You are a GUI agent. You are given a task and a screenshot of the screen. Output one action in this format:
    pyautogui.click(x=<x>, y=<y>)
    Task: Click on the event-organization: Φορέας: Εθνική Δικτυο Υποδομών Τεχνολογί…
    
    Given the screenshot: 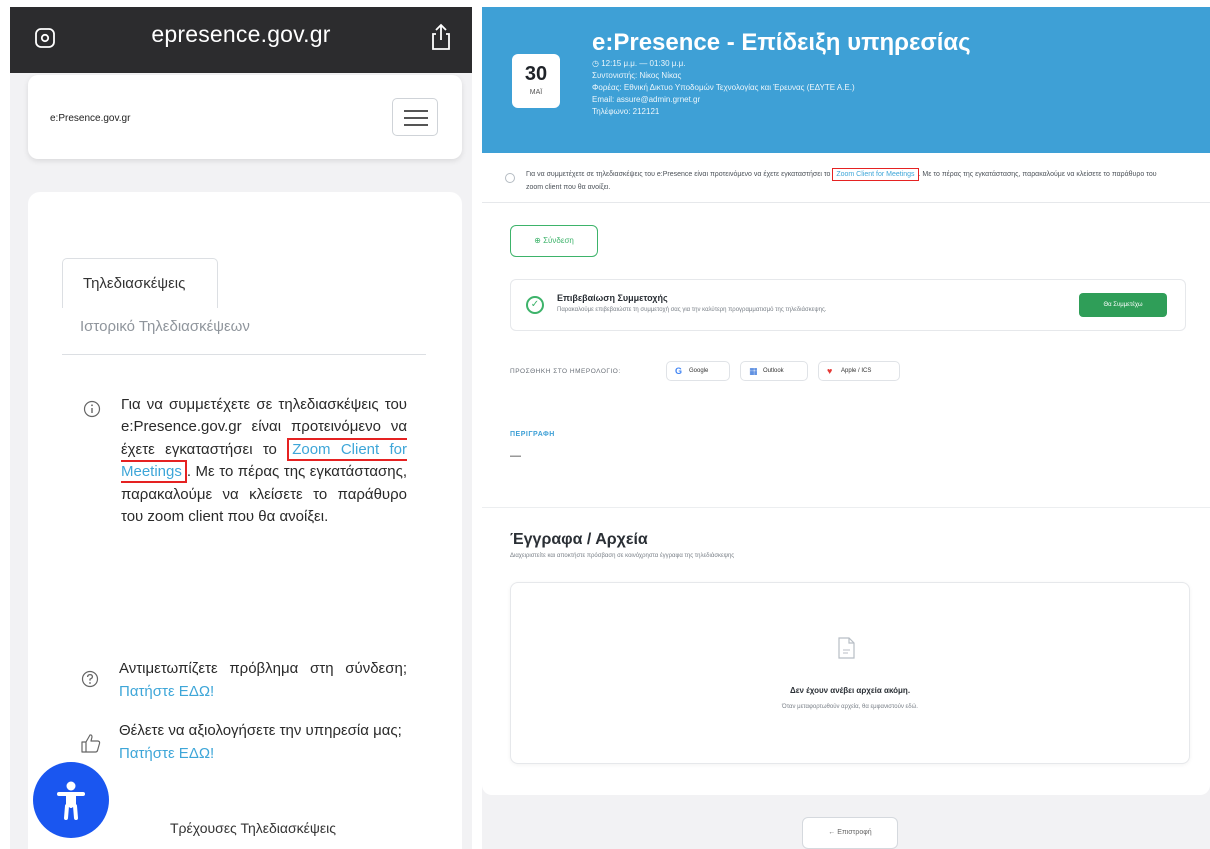 What is the action you would take?
    pyautogui.click(x=723, y=87)
    